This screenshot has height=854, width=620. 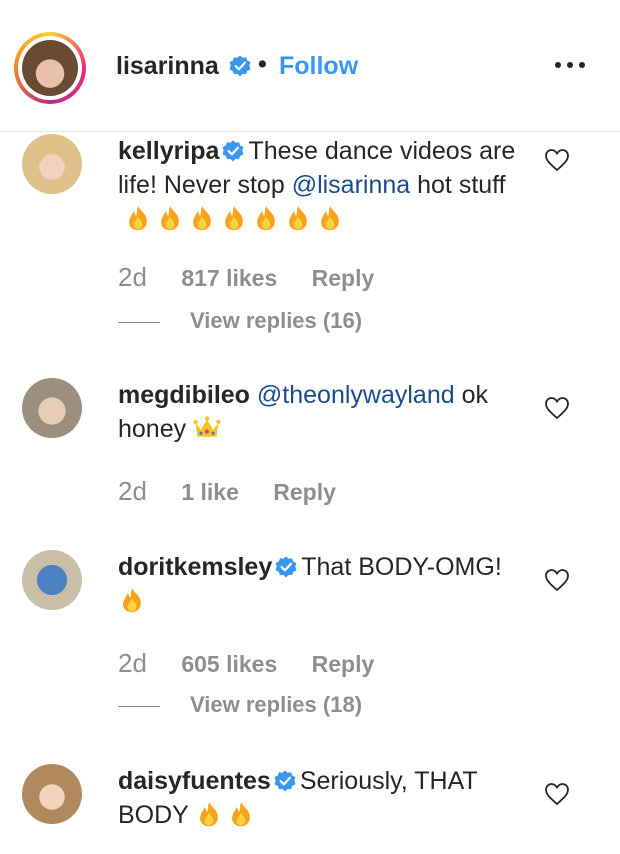 I want to click on comment-meta: 2d 817 likes Reply, so click(x=246, y=277).